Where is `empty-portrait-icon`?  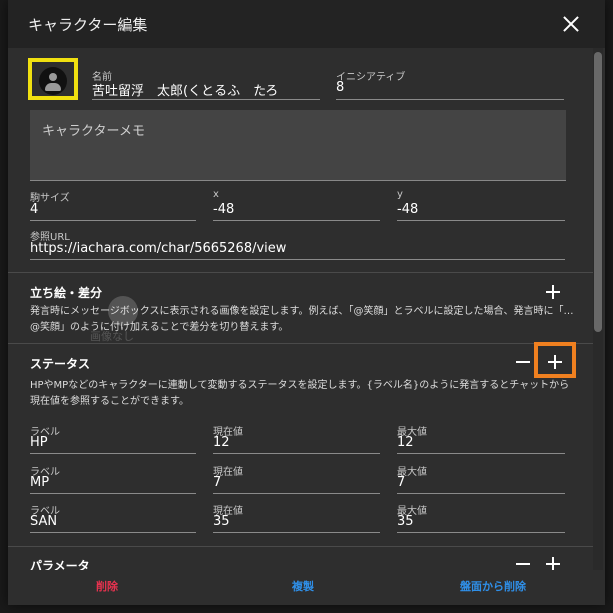
empty-portrait-icon is located at coordinates (123, 311).